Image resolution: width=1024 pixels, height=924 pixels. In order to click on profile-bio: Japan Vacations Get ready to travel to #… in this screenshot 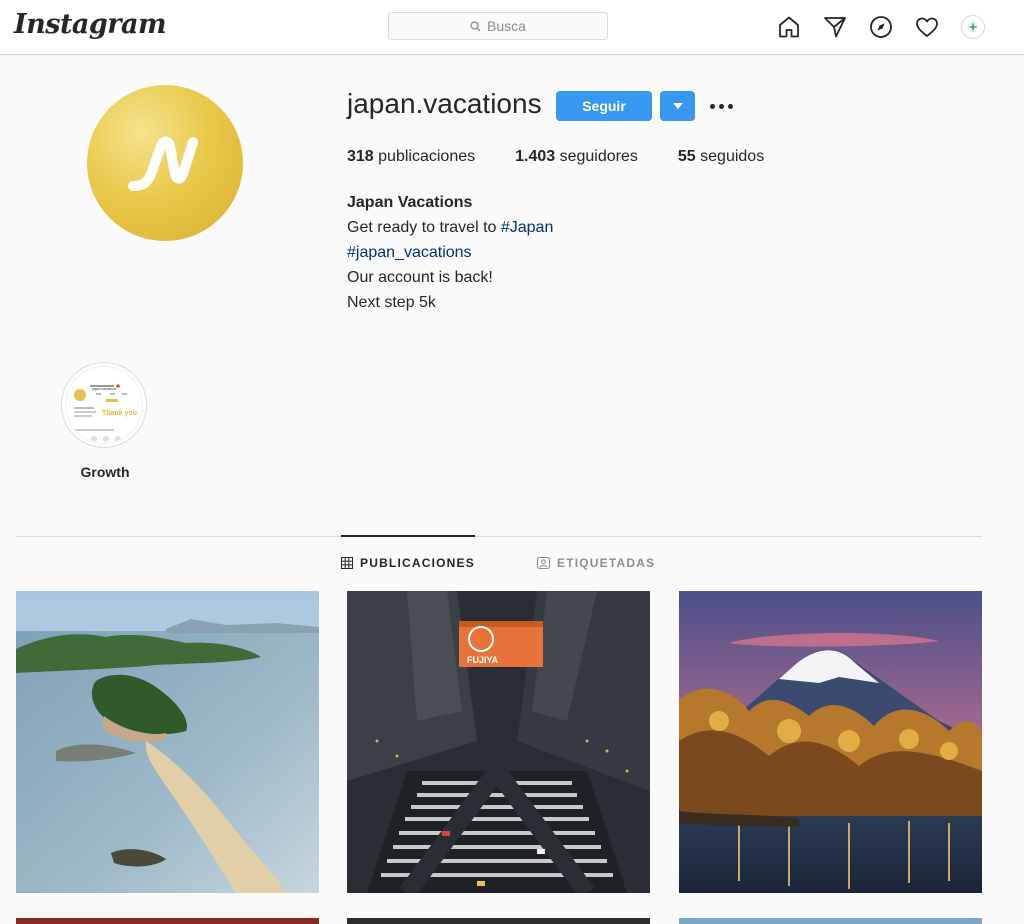, I will do `click(450, 252)`.